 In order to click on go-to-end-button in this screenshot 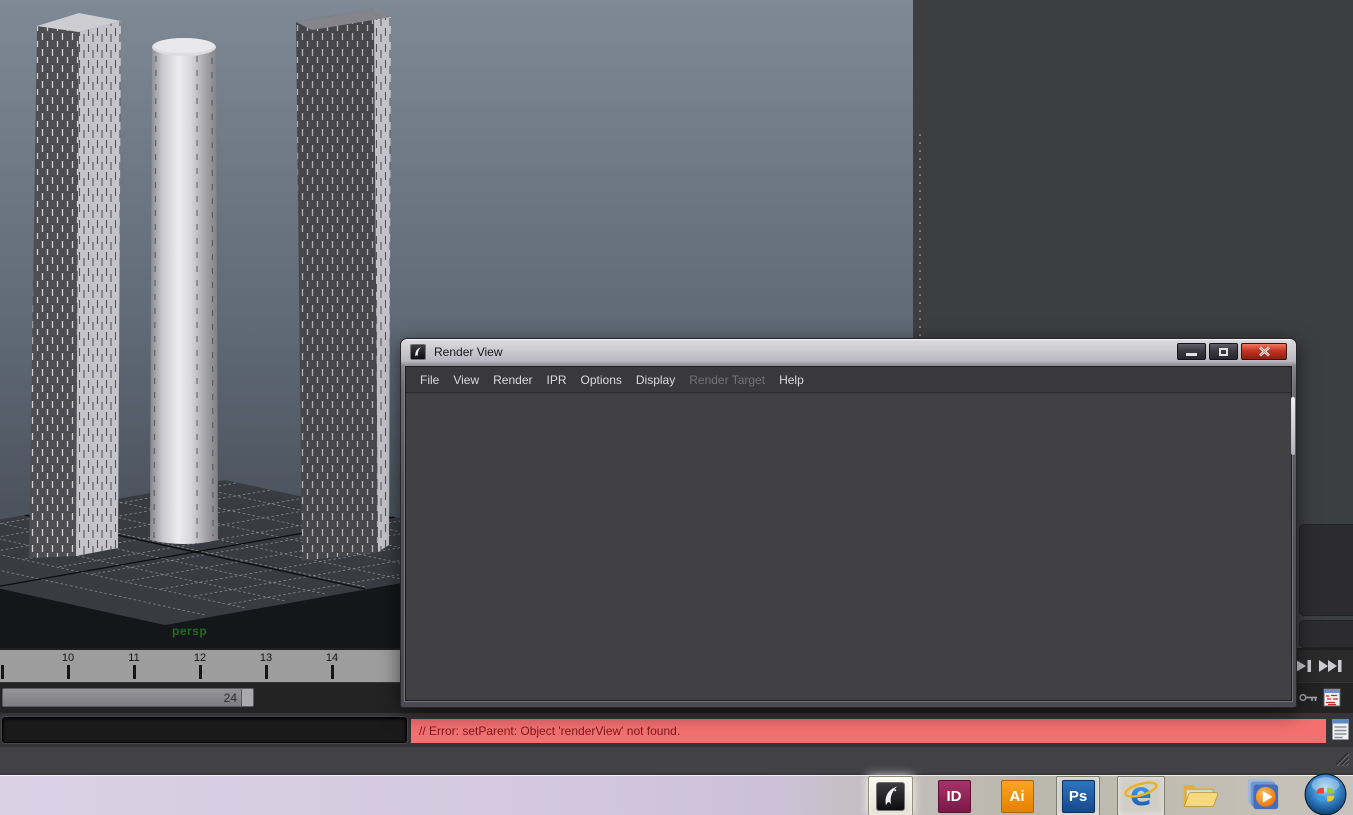, I will do `click(1331, 666)`.